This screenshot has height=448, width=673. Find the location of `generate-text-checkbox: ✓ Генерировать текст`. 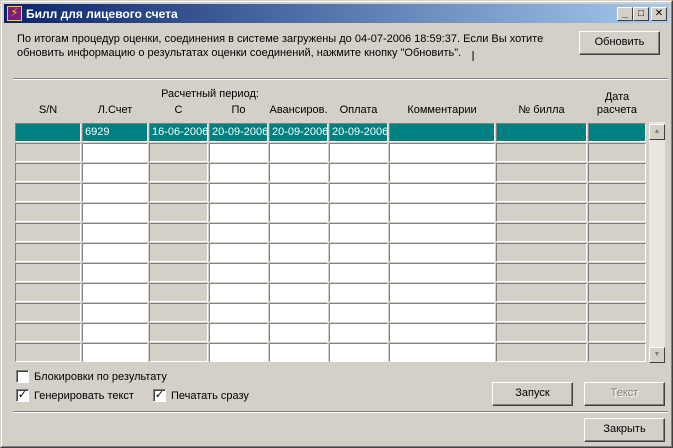

generate-text-checkbox: ✓ Генерировать текст is located at coordinates (75, 395).